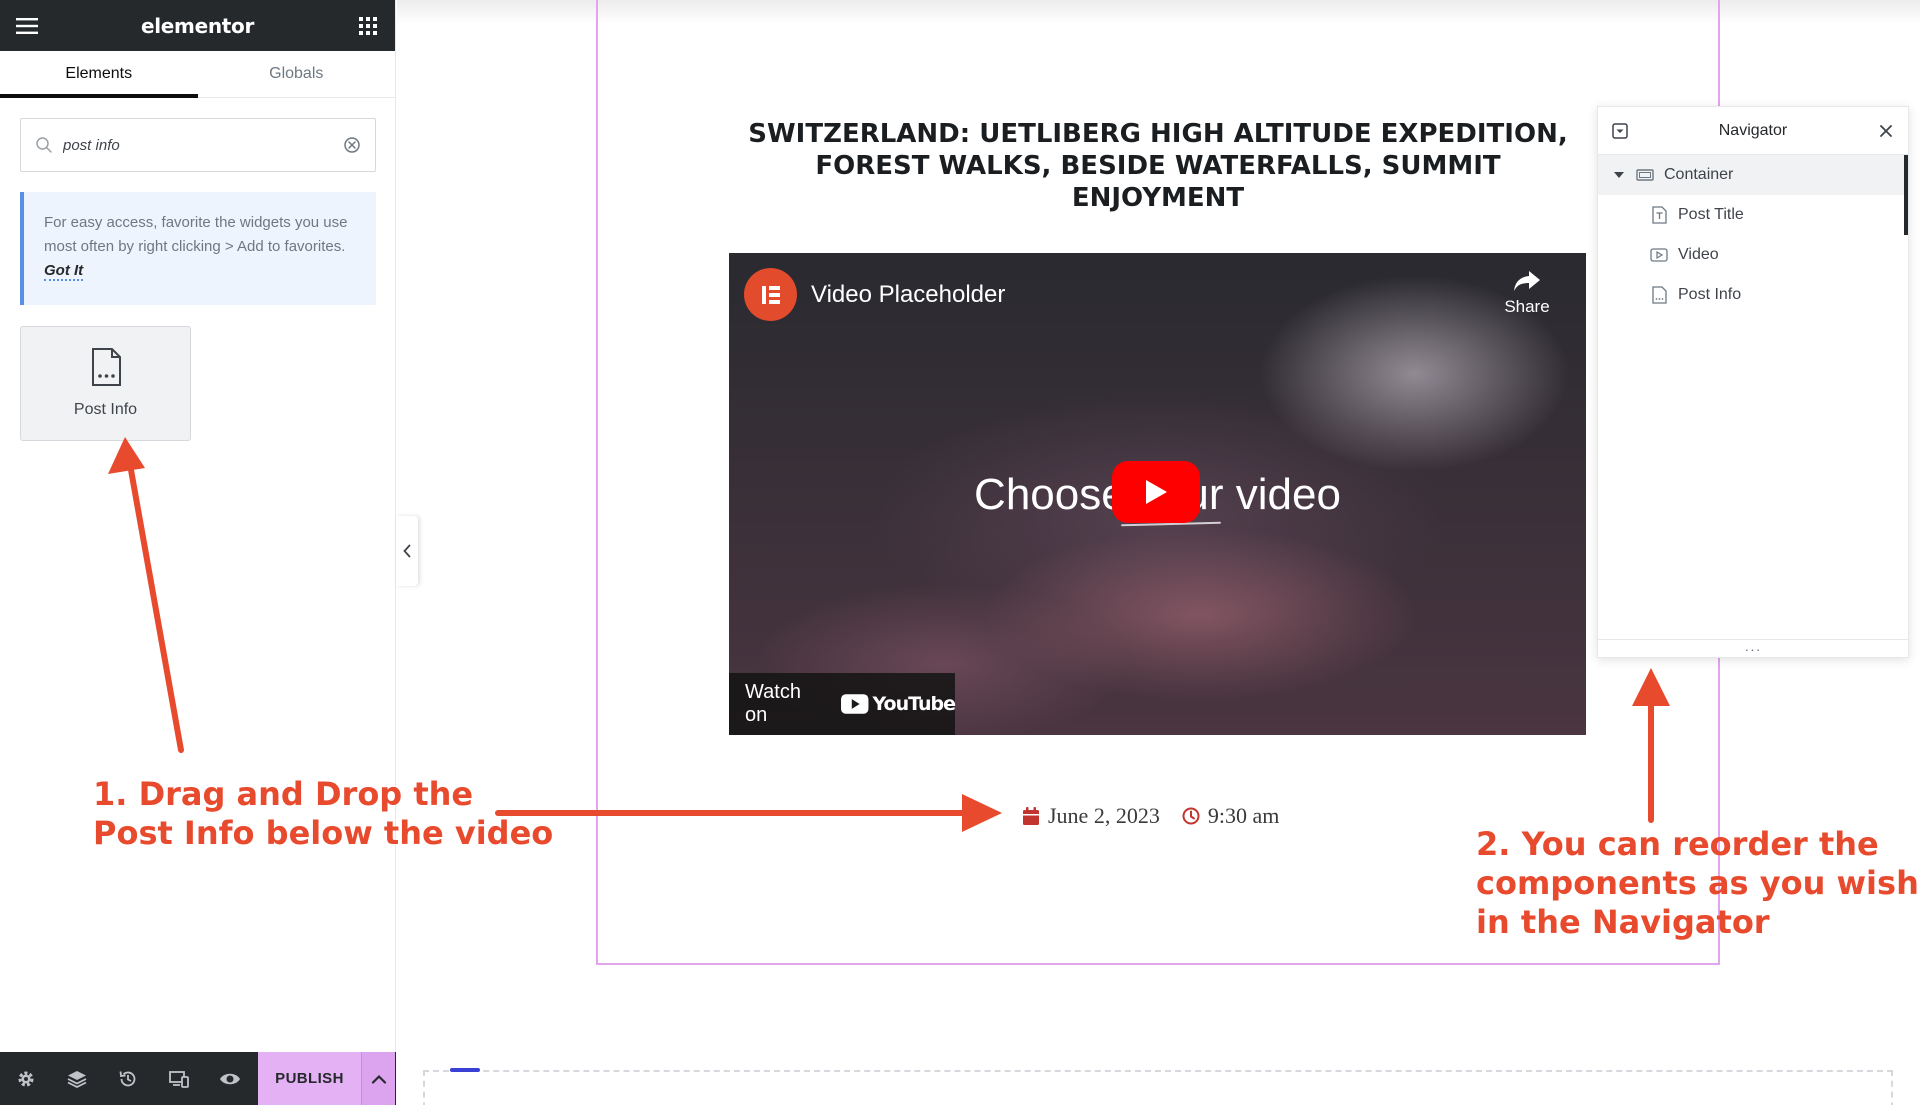 The width and height of the screenshot is (1920, 1105). Describe the element at coordinates (105, 409) in the screenshot. I see `widget-label: Post Info` at that location.